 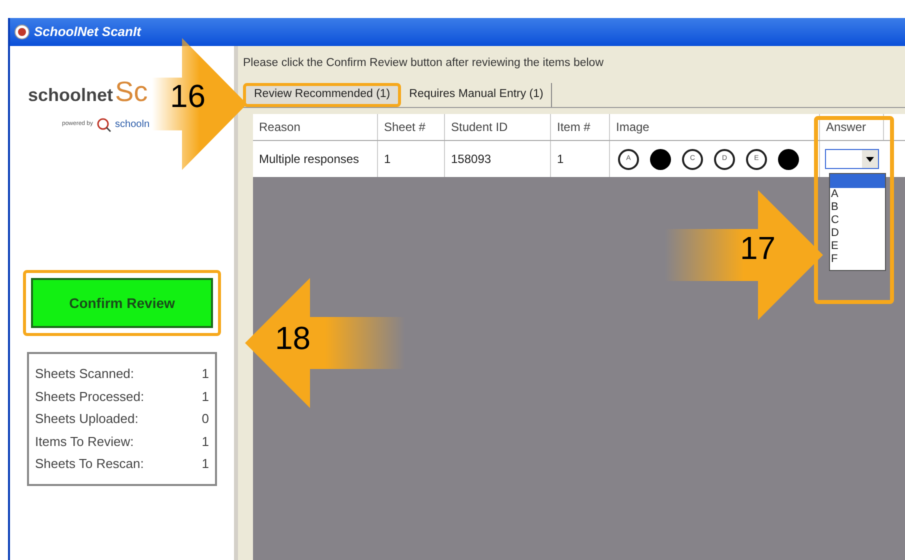 What do you see at coordinates (852, 127) in the screenshot?
I see `column-header: Answer` at bounding box center [852, 127].